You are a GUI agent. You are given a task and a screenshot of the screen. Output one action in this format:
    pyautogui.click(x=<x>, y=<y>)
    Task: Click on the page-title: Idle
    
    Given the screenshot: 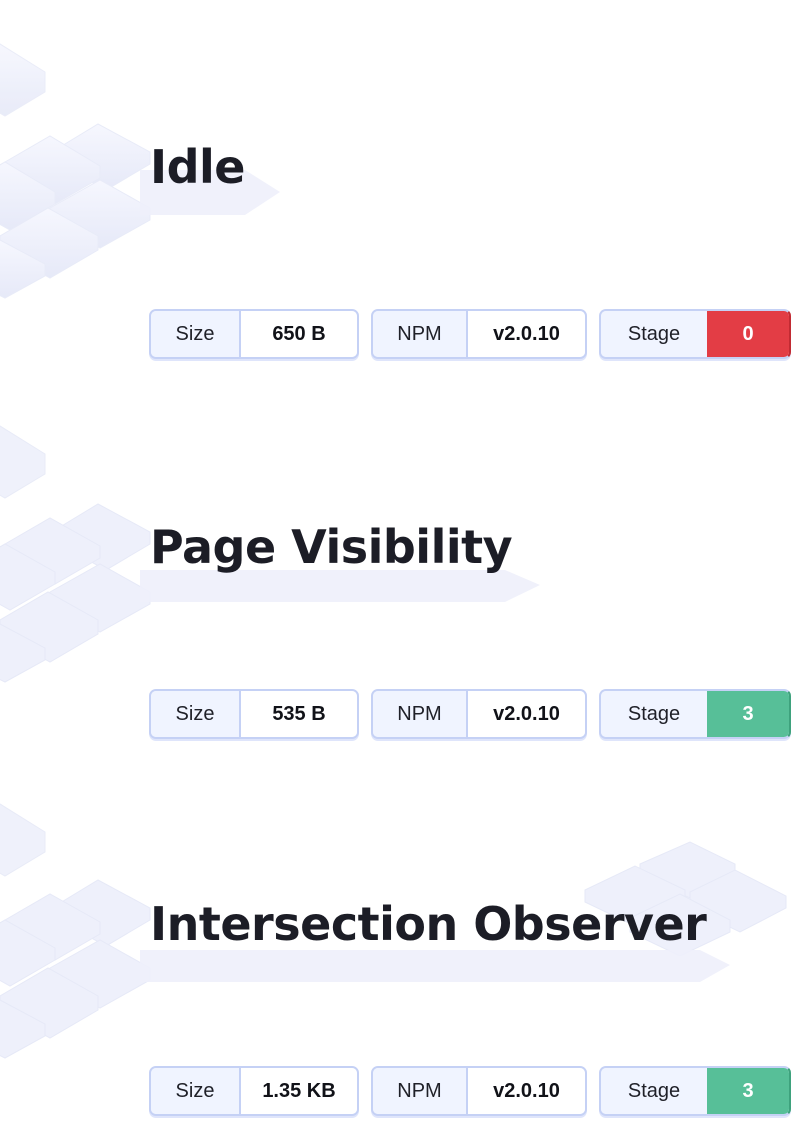 What is the action you would take?
    pyautogui.click(x=198, y=167)
    